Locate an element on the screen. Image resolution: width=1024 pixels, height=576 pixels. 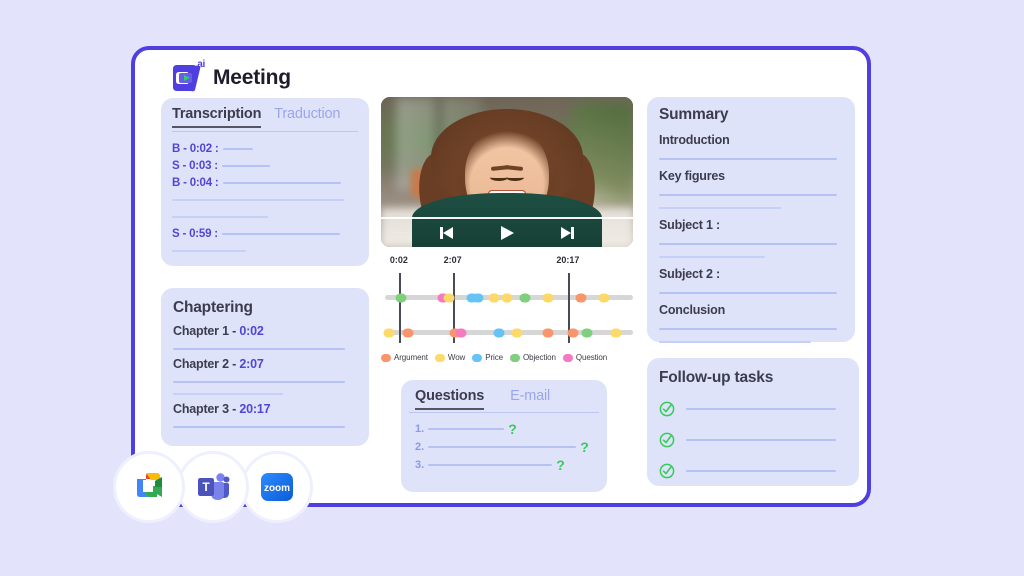
chapter-time: 20:17 is located at coordinates (255, 409).